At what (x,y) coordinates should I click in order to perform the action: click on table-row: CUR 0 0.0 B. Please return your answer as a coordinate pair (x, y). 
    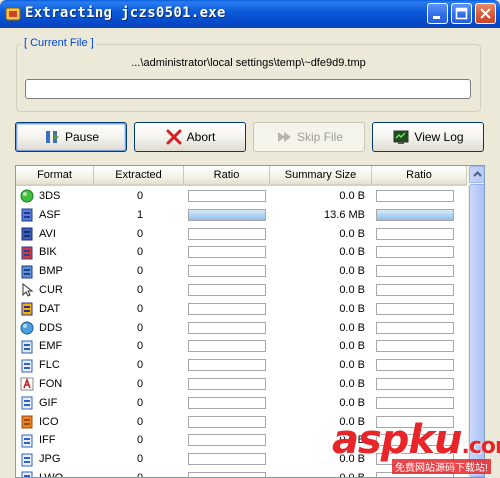
    Looking at the image, I should click on (241, 290).